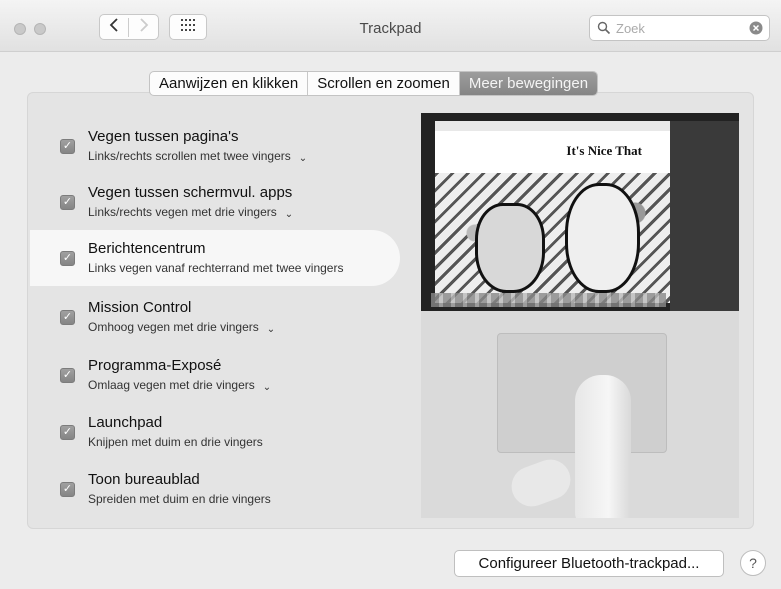 The image size is (781, 589). What do you see at coordinates (229, 83) in the screenshot?
I see `tab-point-and-click: Aanwijzen en klikken` at bounding box center [229, 83].